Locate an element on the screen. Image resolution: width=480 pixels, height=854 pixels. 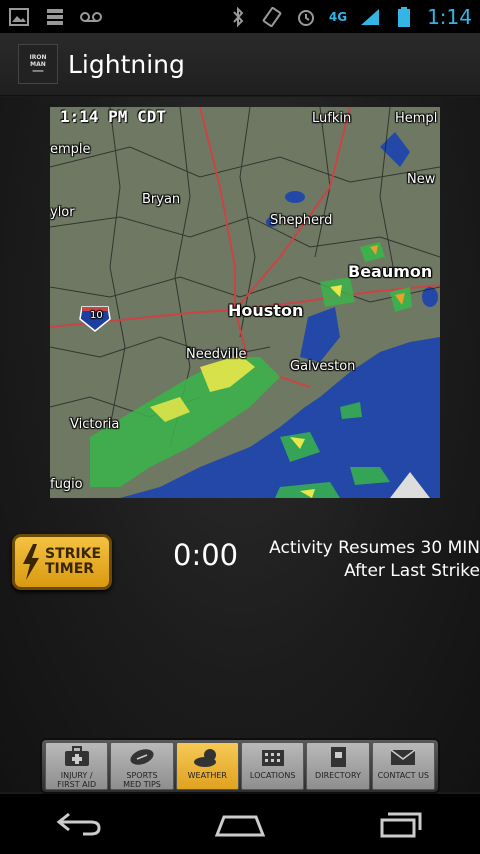
interstate-number: 10 is located at coordinates (96, 315).